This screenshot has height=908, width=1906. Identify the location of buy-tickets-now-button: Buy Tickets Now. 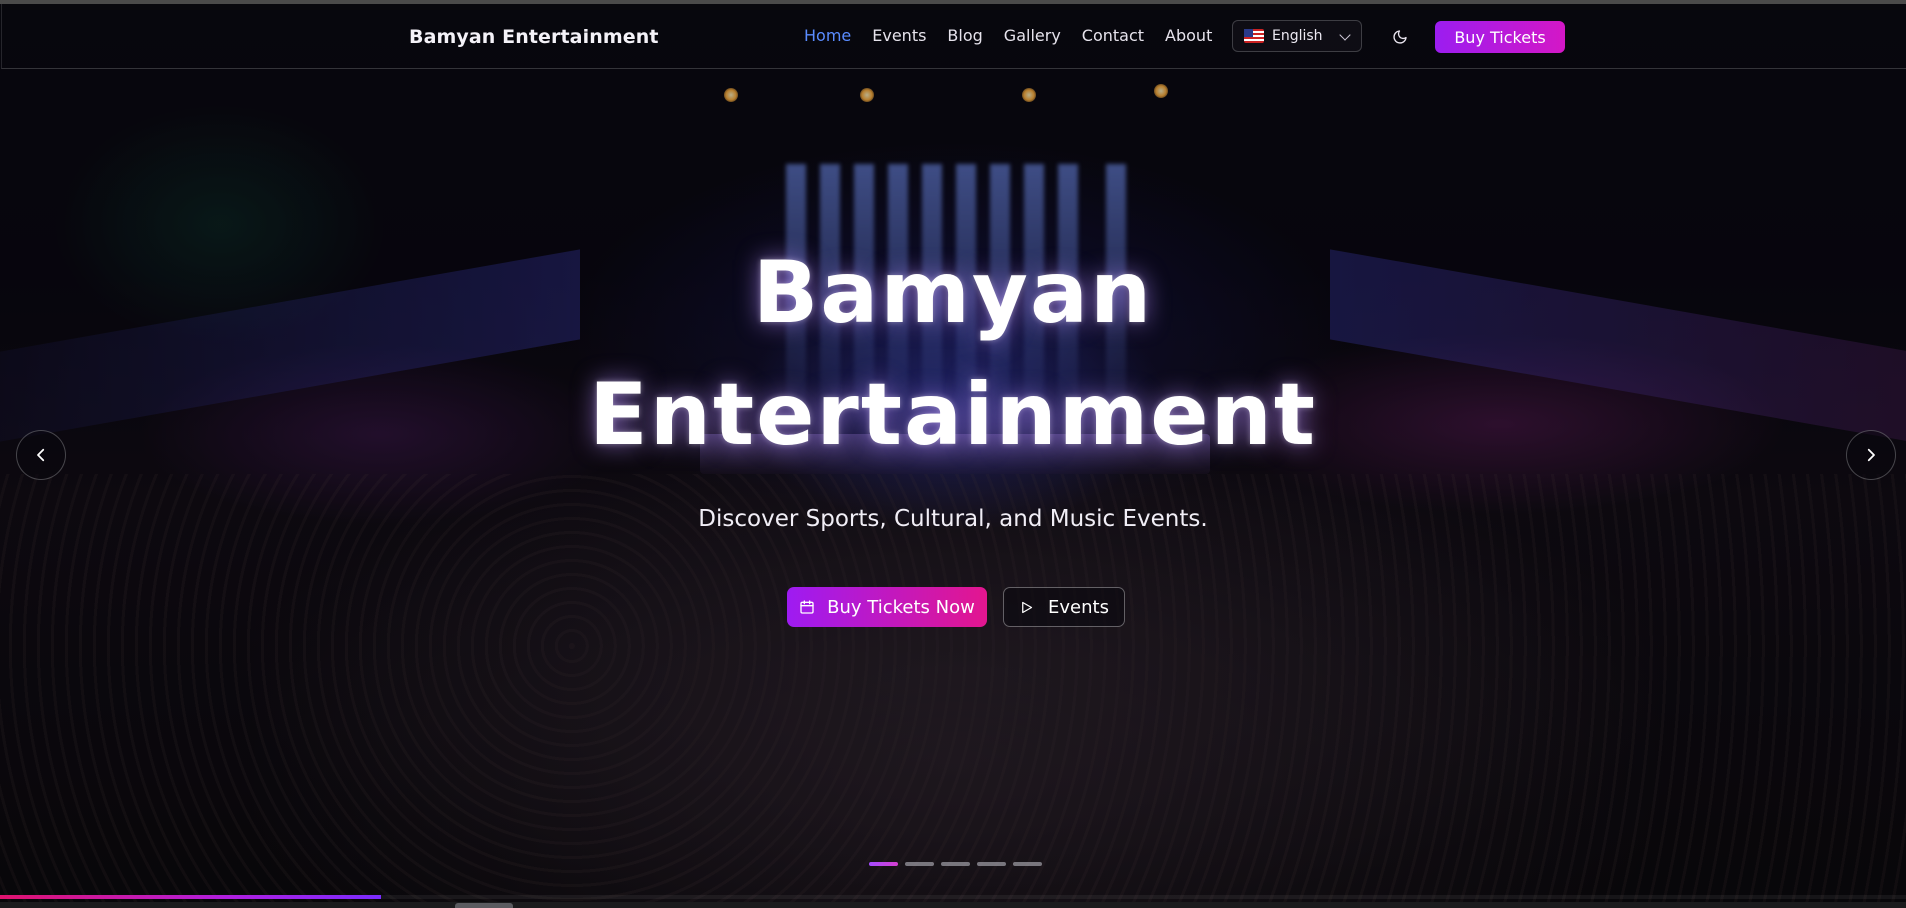
(887, 607).